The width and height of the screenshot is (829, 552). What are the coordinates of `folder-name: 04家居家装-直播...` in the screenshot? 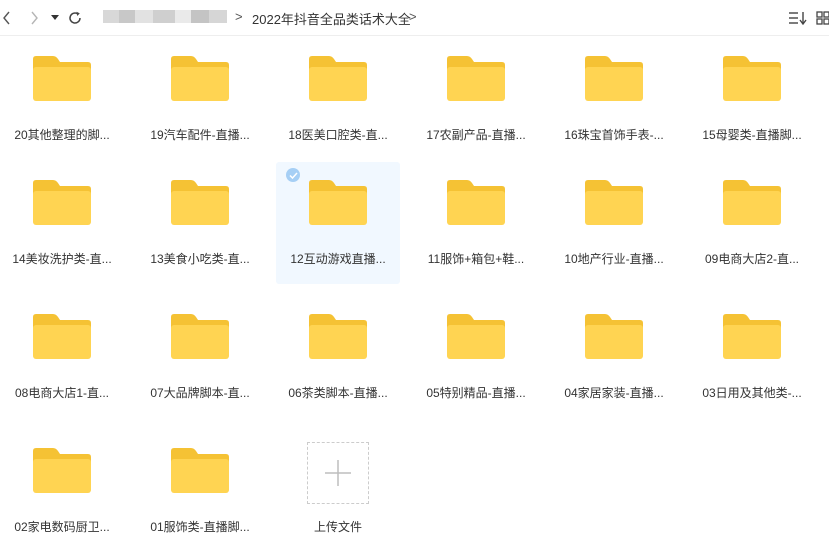 It's located at (614, 393).